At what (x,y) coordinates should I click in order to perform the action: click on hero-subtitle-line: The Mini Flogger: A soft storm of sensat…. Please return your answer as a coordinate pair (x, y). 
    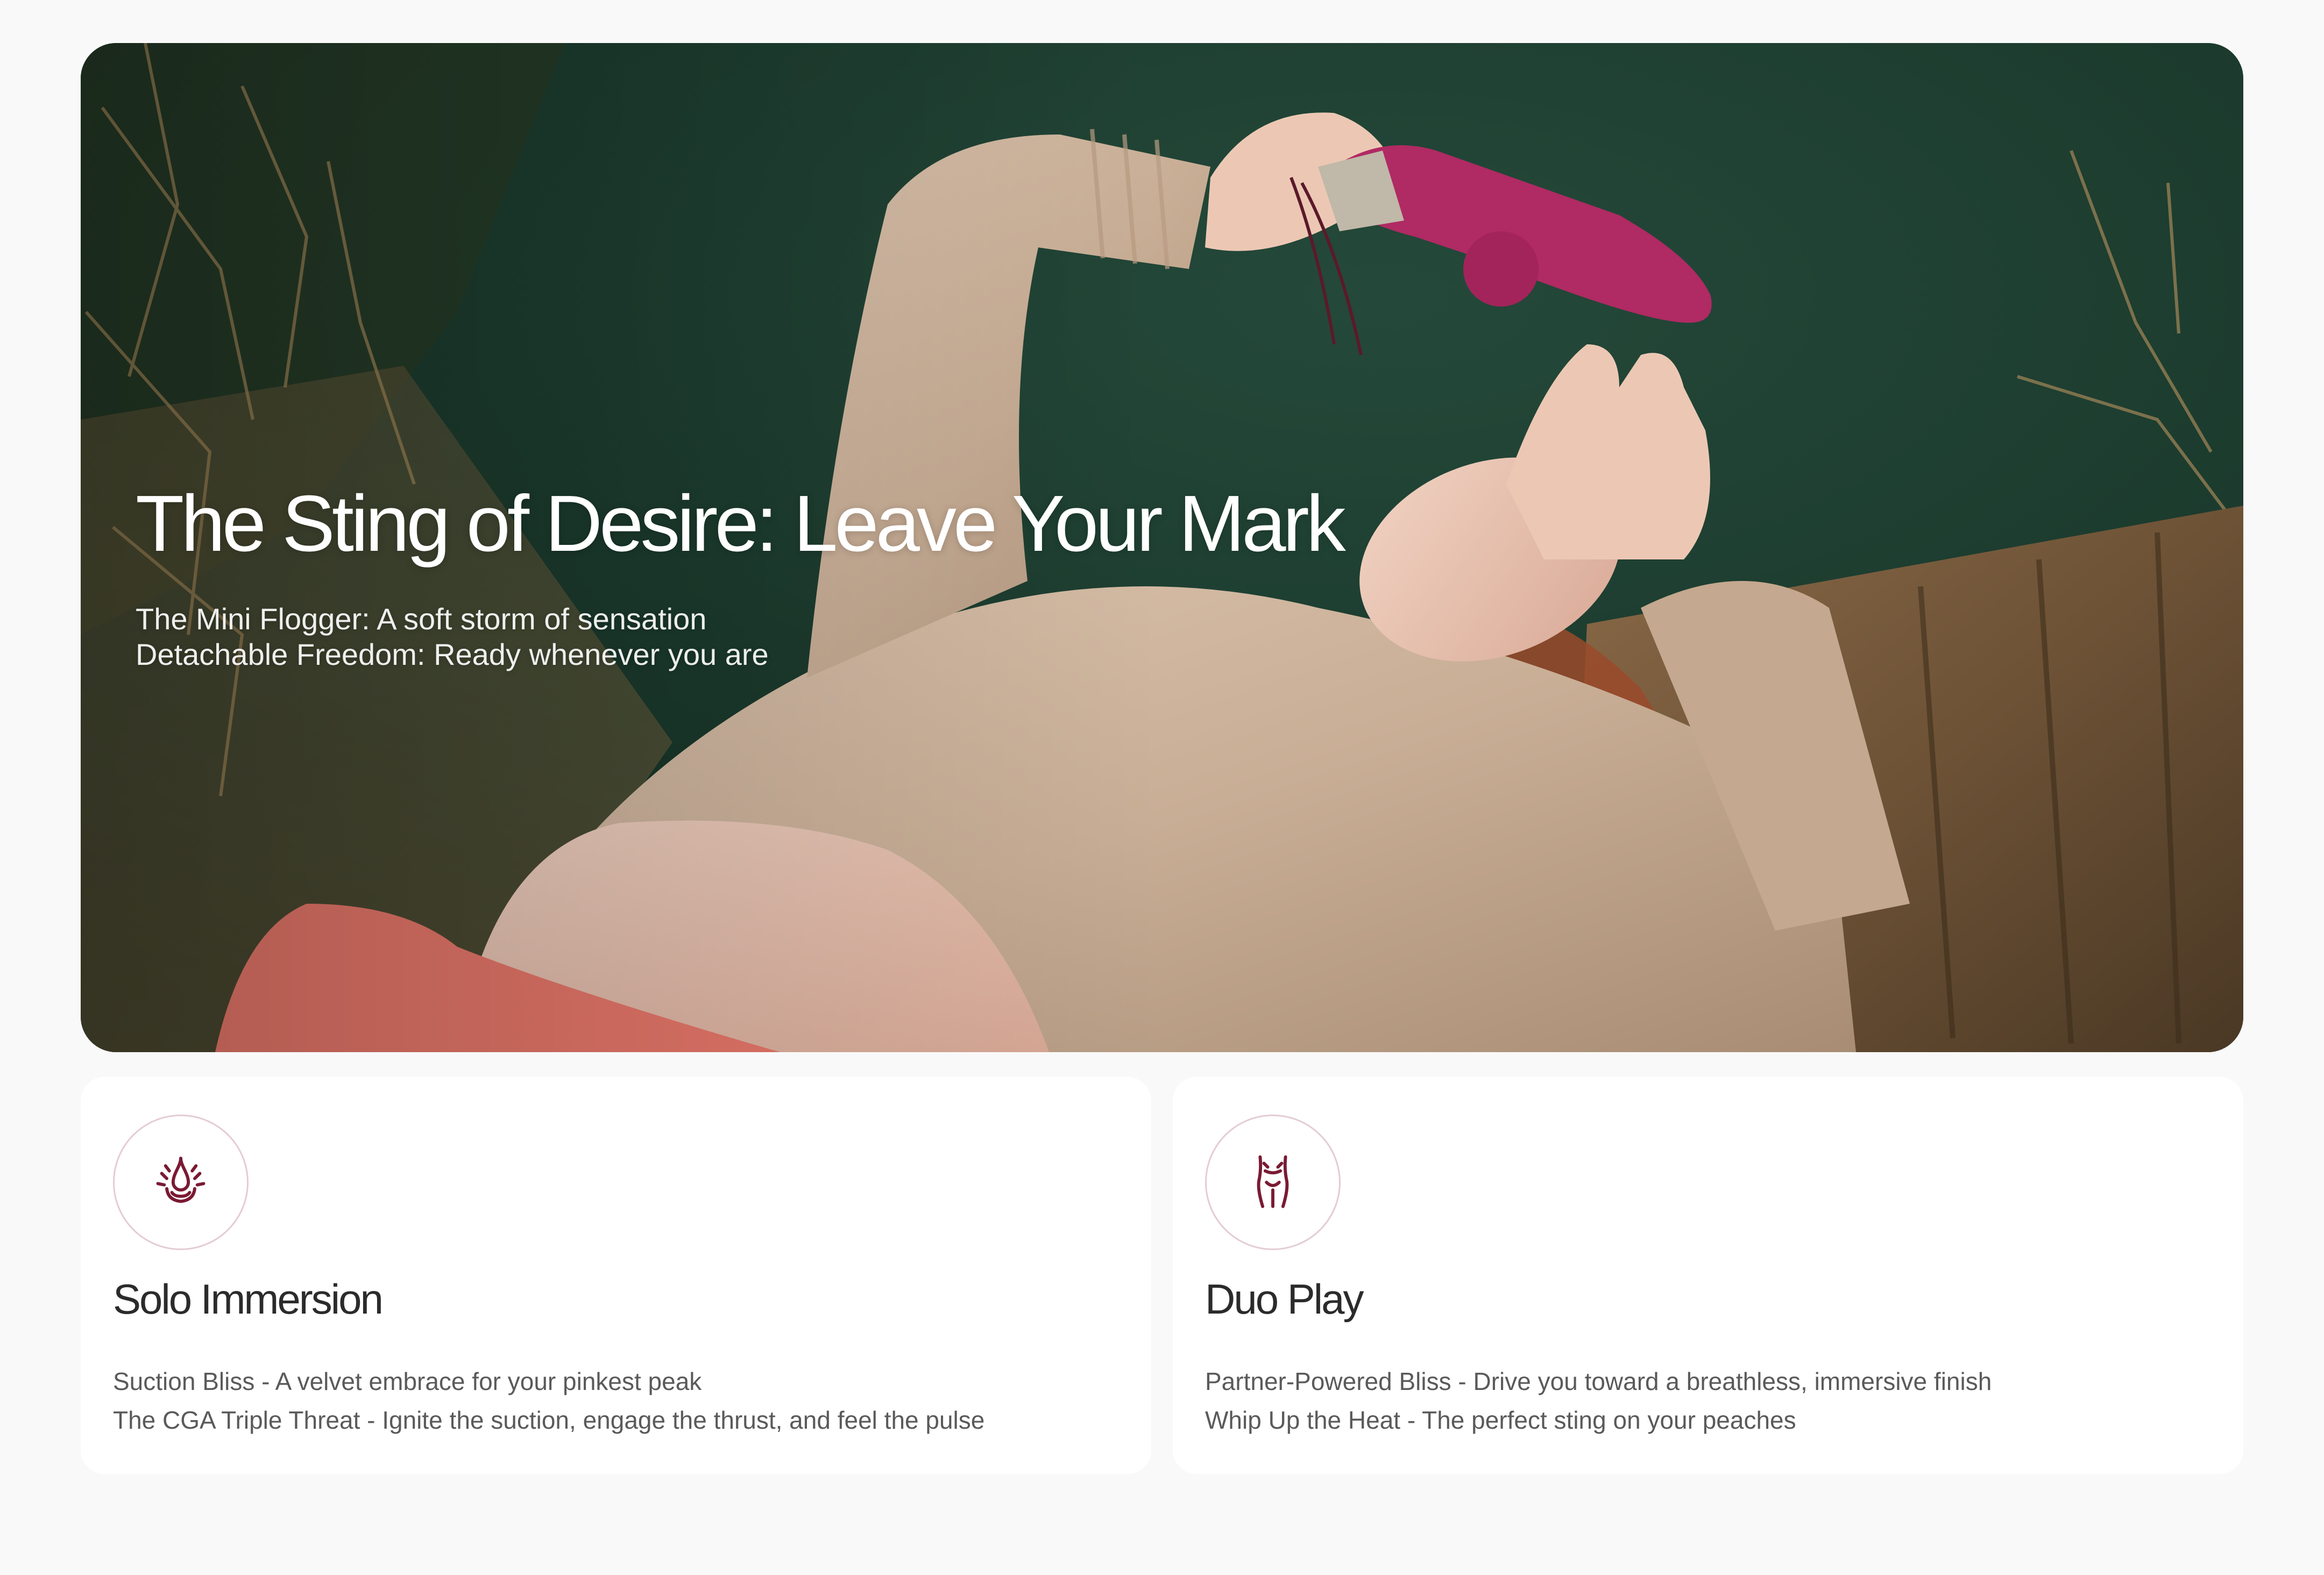
    Looking at the image, I should click on (421, 619).